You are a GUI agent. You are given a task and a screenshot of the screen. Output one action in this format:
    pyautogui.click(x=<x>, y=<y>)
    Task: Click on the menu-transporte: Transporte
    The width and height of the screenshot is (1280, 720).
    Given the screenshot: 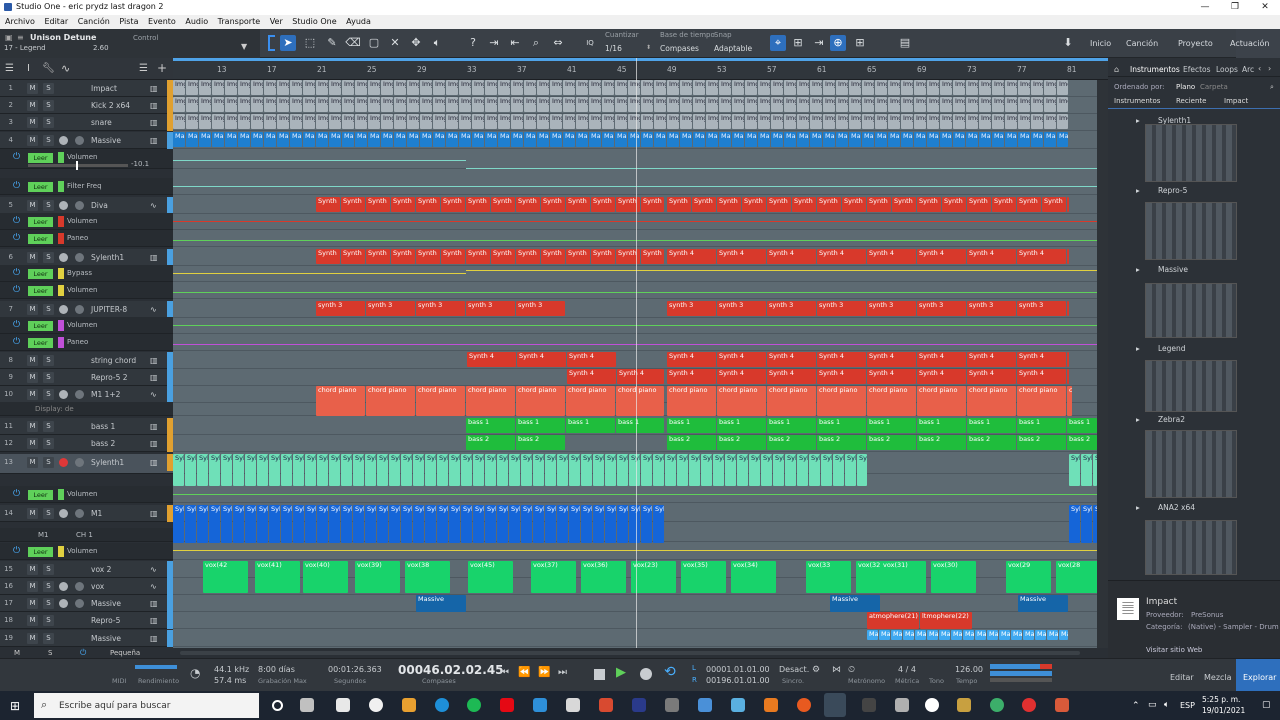 What is the action you would take?
    pyautogui.click(x=239, y=22)
    